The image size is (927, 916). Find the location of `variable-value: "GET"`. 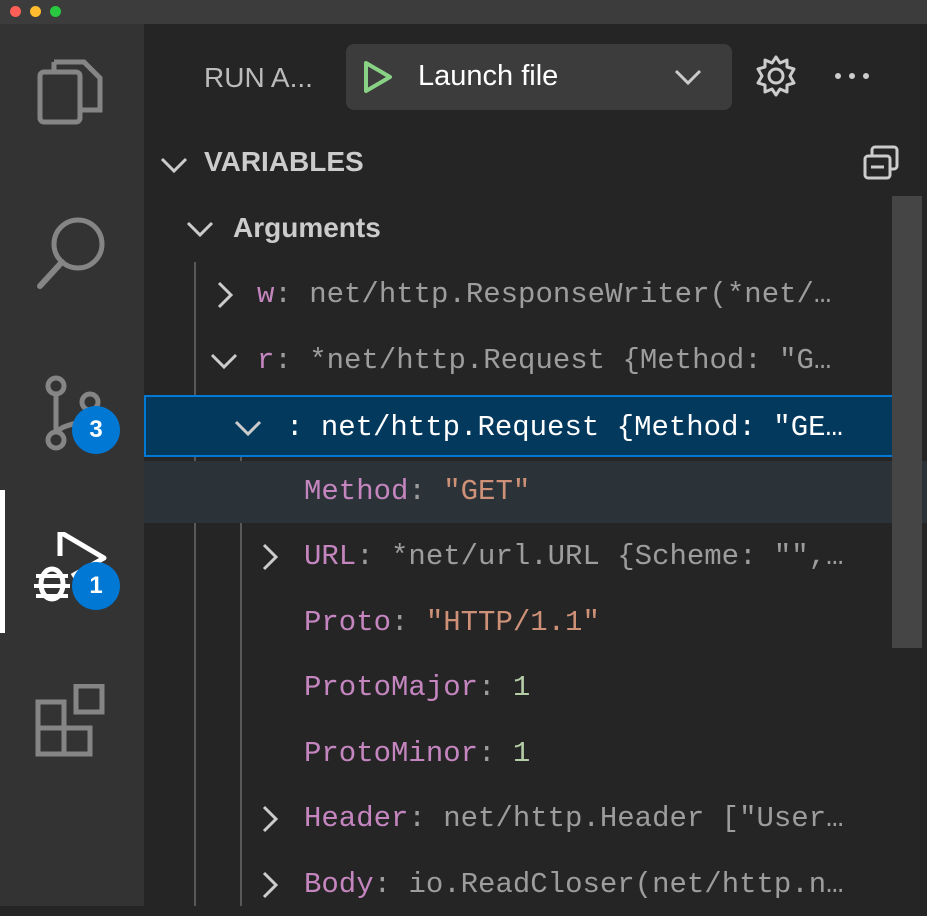

variable-value: "GET" is located at coordinates (487, 491).